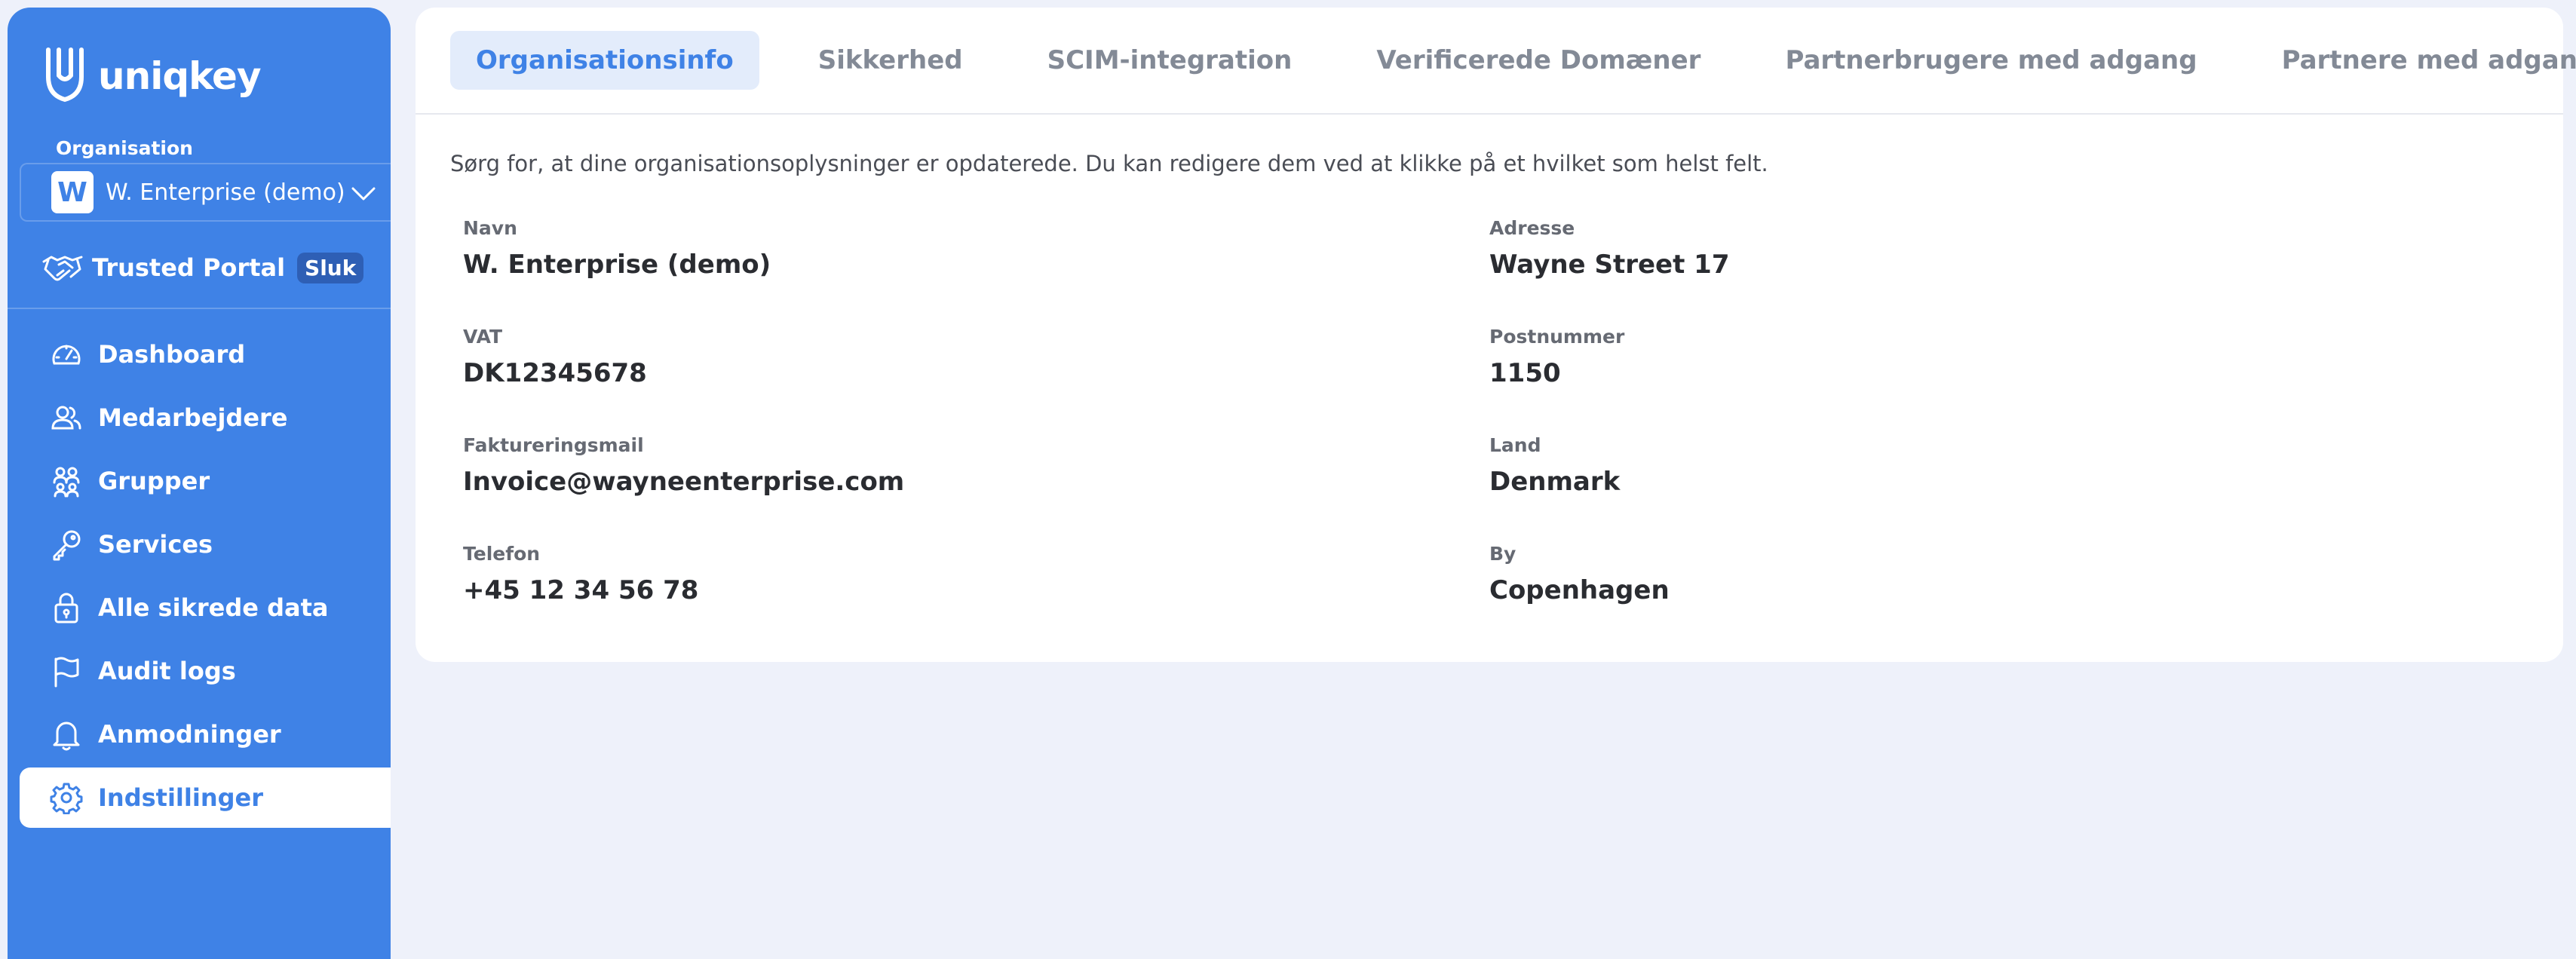 Image resolution: width=2576 pixels, height=959 pixels. Describe the element at coordinates (1554, 465) in the screenshot. I see `field-land: Land Denmark` at that location.